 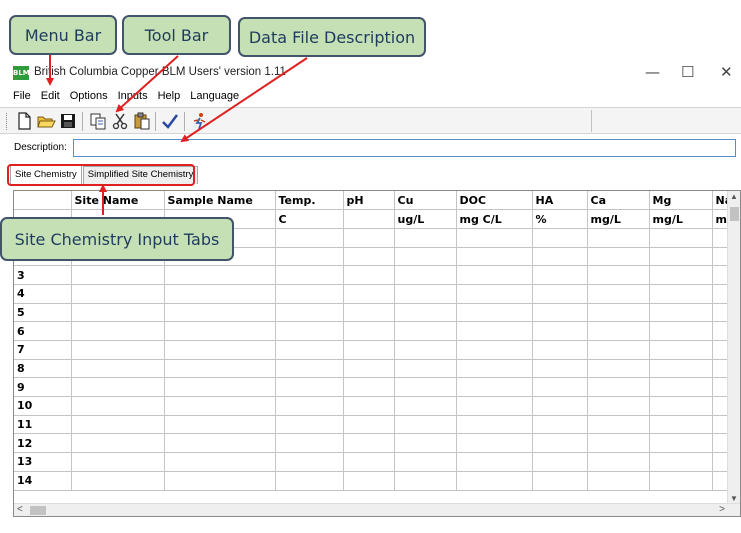 What do you see at coordinates (68, 121) in the screenshot?
I see `save-icon` at bounding box center [68, 121].